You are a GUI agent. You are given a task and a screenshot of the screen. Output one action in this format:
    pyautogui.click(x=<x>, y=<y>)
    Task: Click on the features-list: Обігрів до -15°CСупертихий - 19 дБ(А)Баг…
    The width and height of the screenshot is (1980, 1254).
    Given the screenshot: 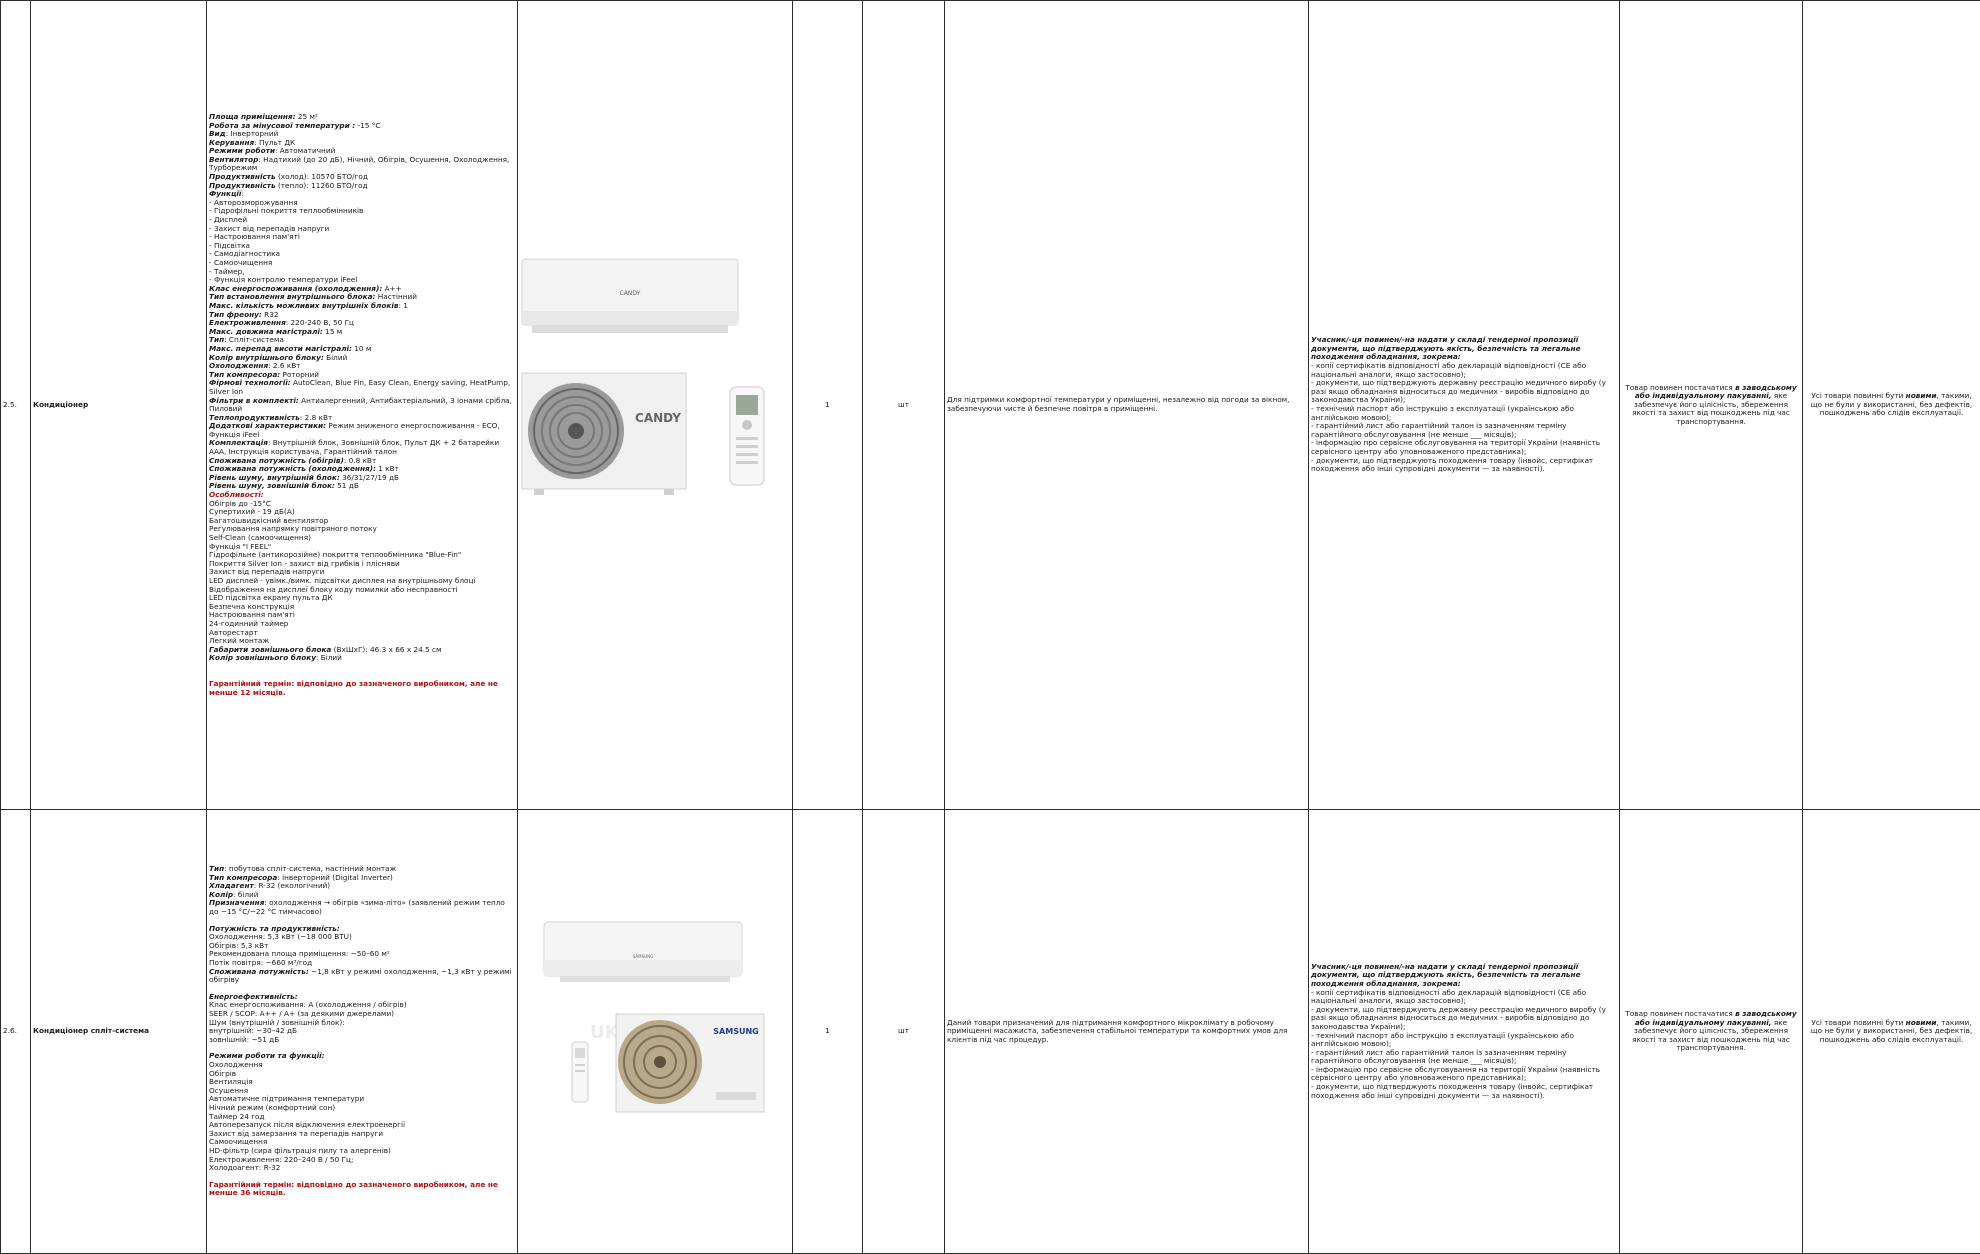 What is the action you would take?
    pyautogui.click(x=362, y=573)
    